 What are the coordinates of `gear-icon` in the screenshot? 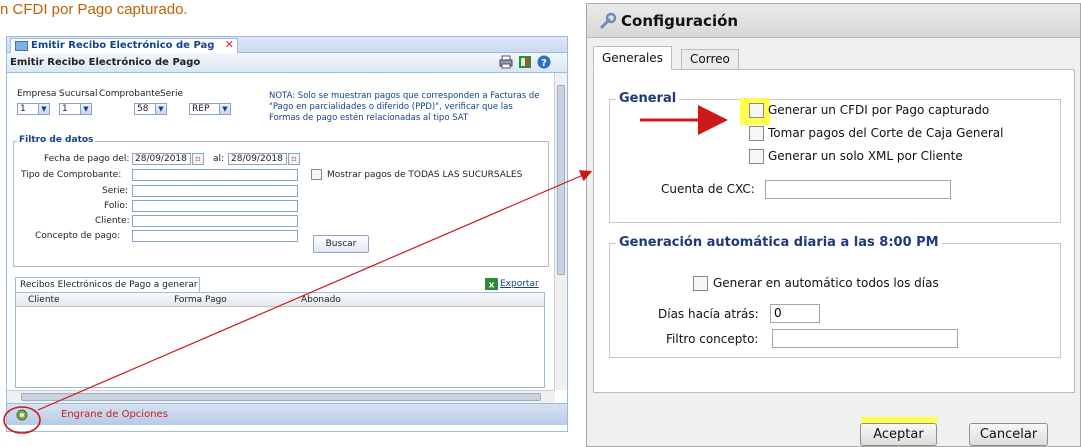 It's located at (22, 415).